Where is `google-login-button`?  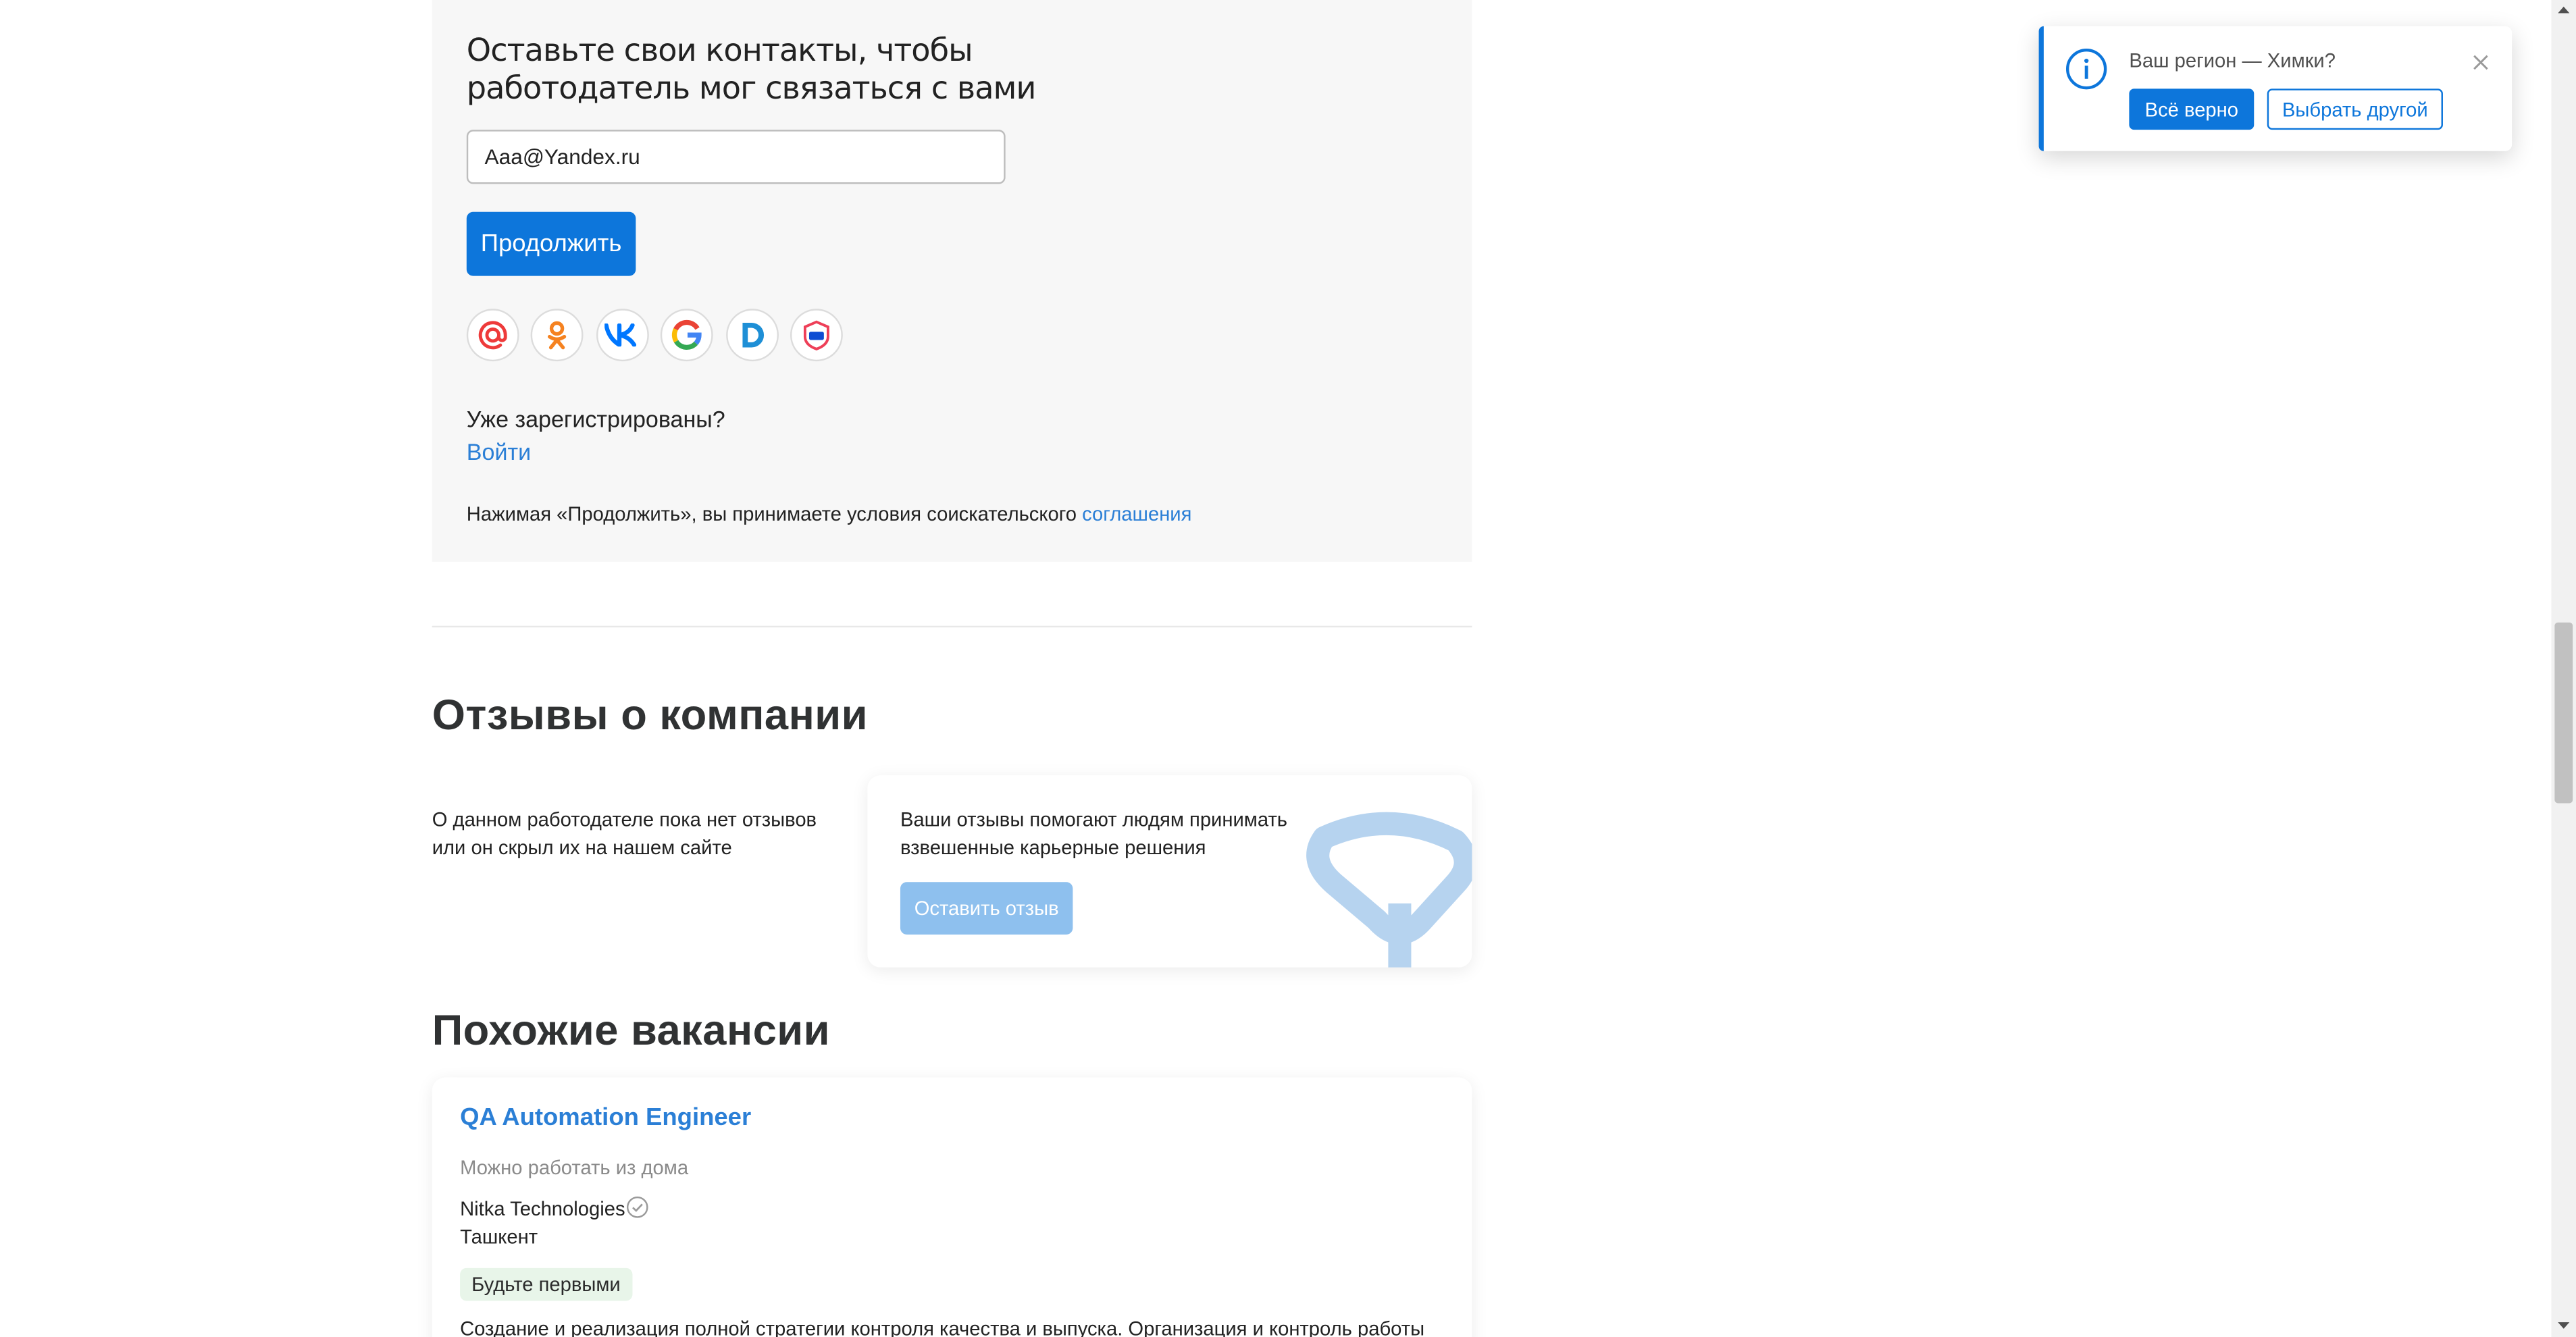
google-login-button is located at coordinates (686, 335).